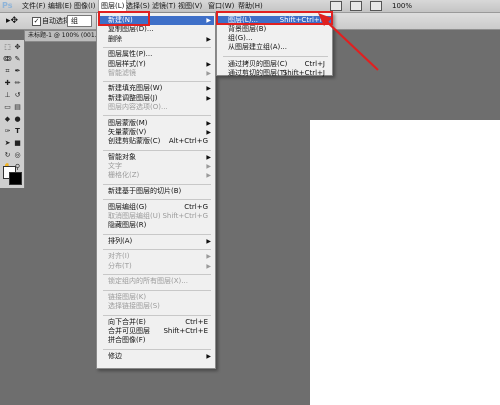  What do you see at coordinates (440, 381) in the screenshot?
I see `watermark-text: Bai 经验` at bounding box center [440, 381].